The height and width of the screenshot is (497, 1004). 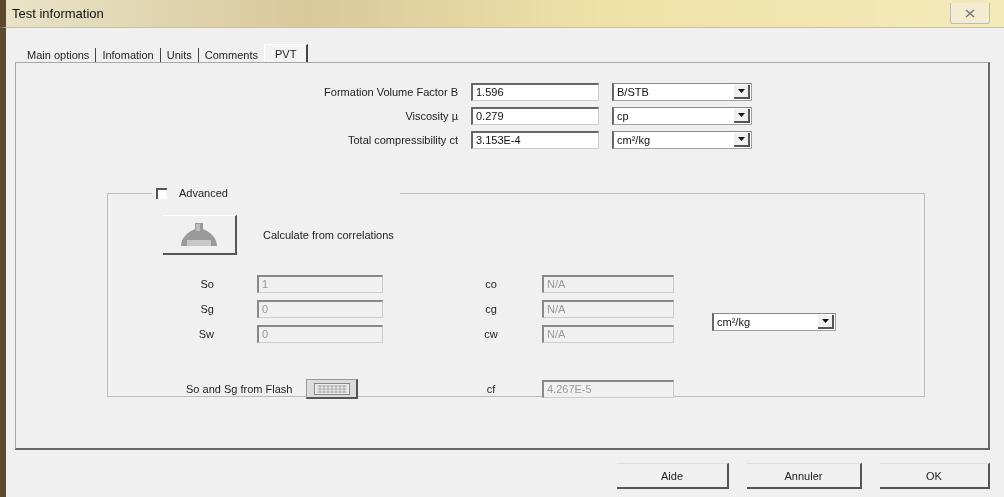 What do you see at coordinates (431, 116) in the screenshot?
I see `field-label: Viscosity µ` at bounding box center [431, 116].